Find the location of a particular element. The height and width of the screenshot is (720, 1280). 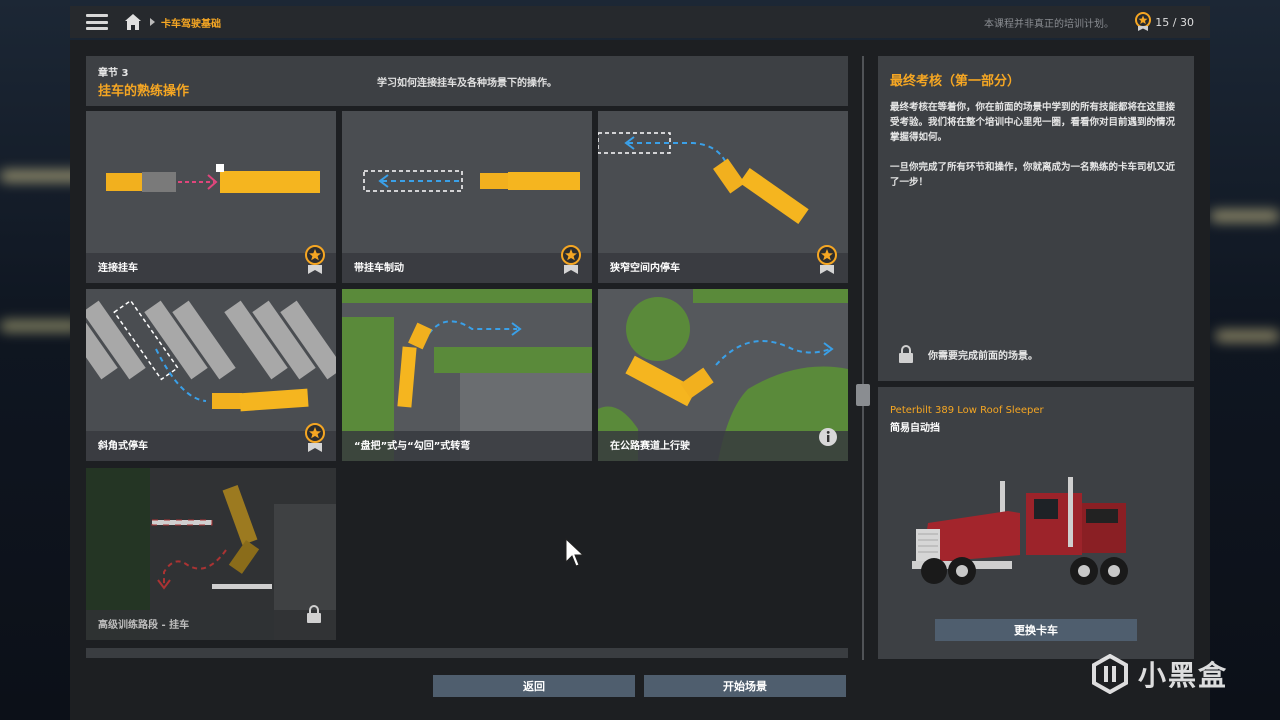

watermark: 小黑盒 is located at coordinates (1159, 674).